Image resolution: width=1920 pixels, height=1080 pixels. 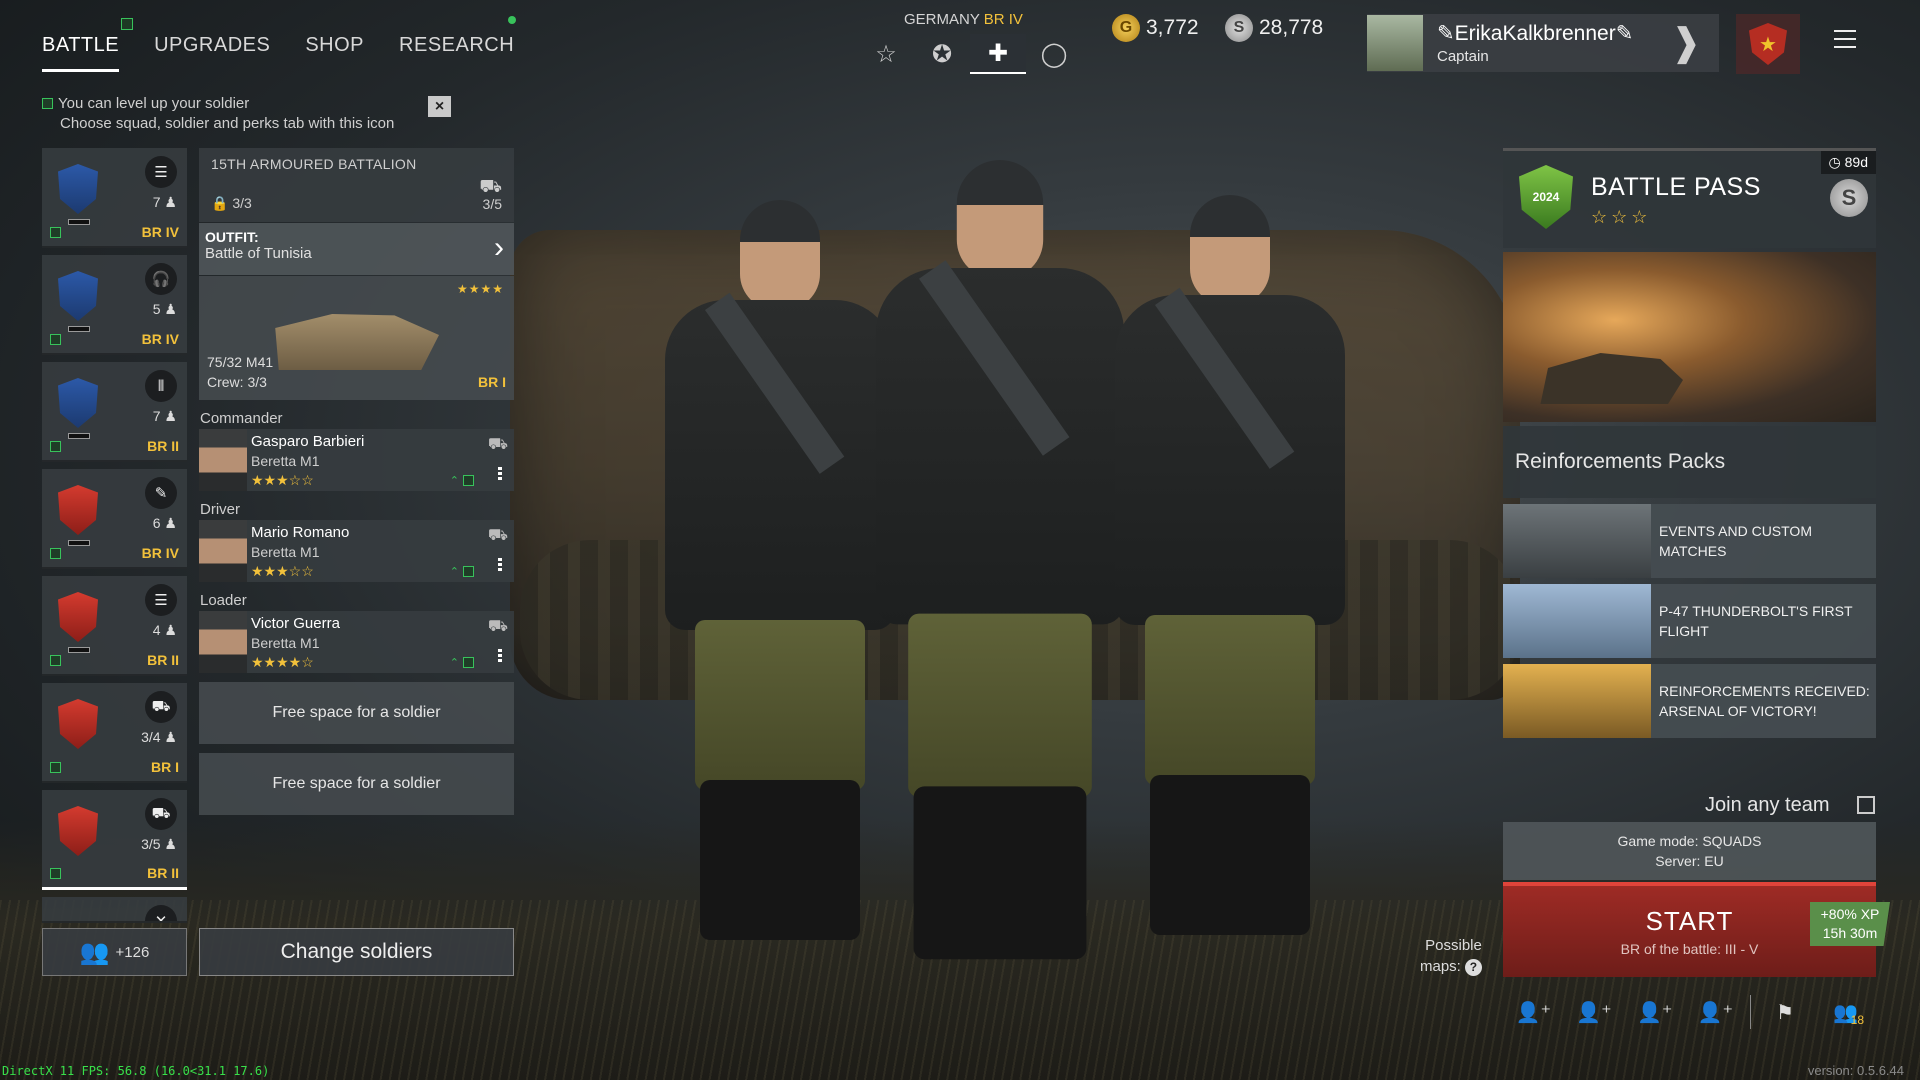 I want to click on squad-size: 3/5 ♟, so click(x=159, y=844).